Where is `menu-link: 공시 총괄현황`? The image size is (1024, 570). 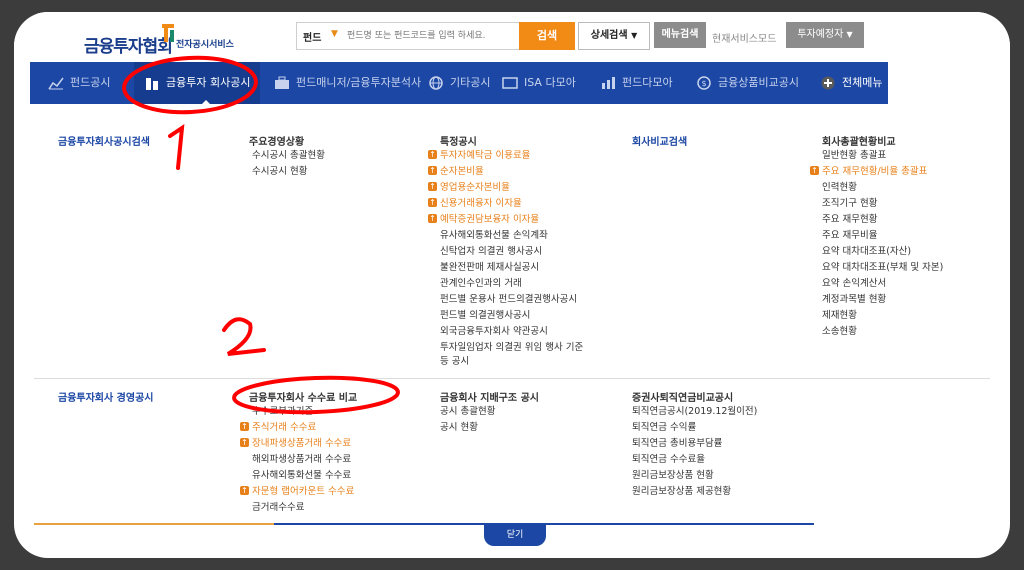 menu-link: 공시 총괄현황 is located at coordinates (467, 412).